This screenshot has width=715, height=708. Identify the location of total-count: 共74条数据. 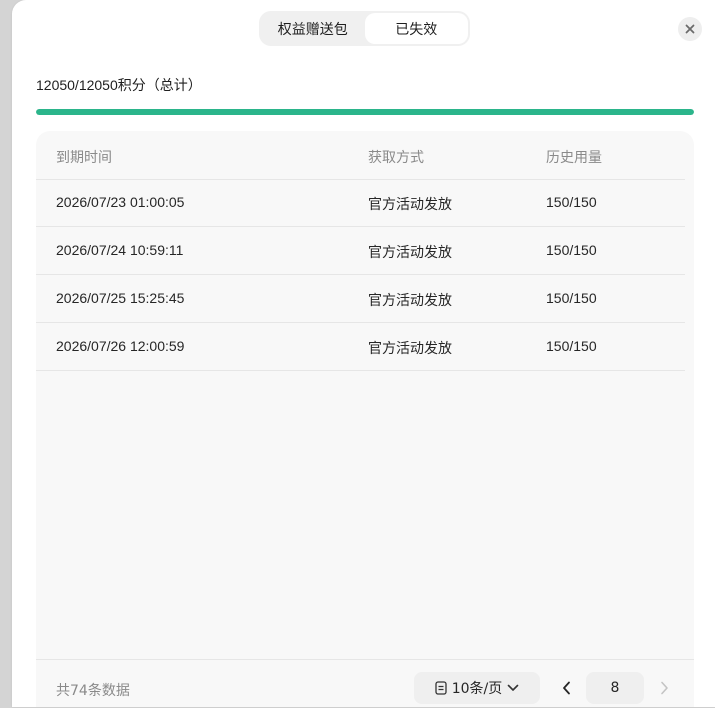
(93, 691).